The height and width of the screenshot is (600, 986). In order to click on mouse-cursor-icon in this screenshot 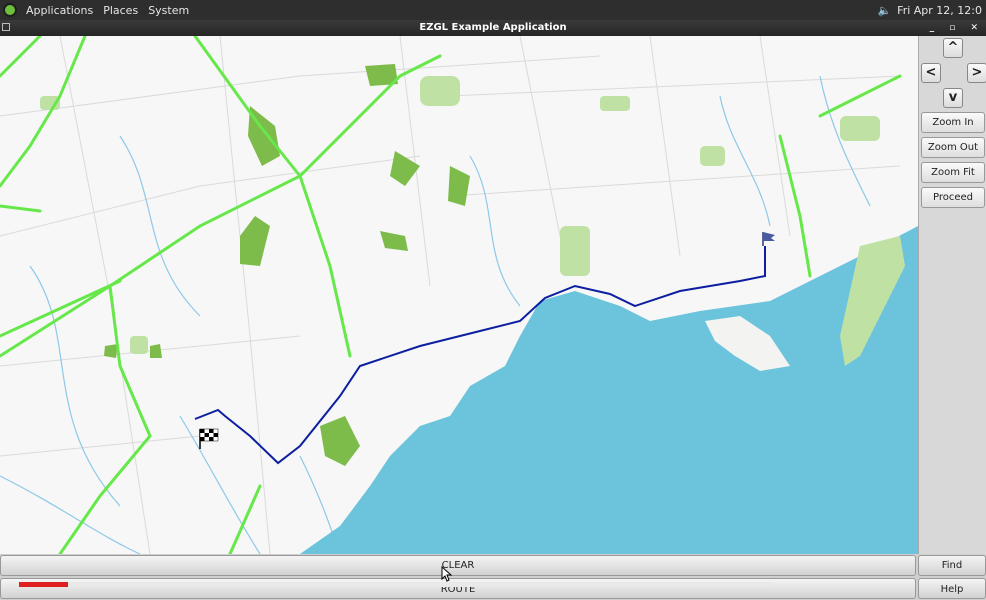, I will do `click(447, 574)`.